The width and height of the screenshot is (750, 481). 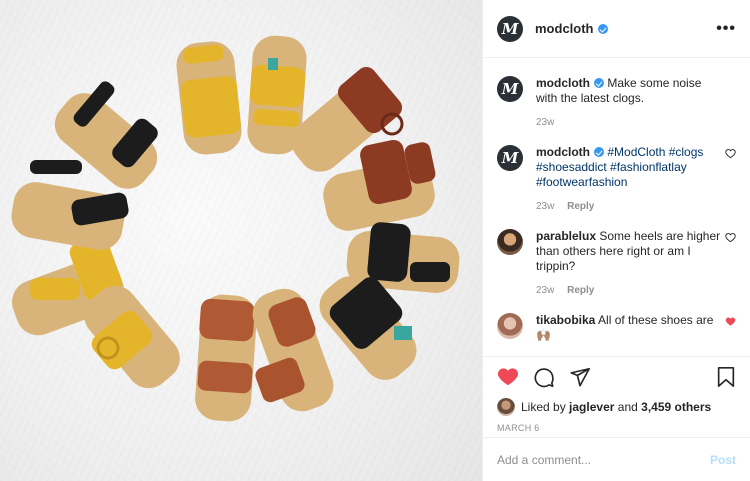 I want to click on comment-emoji: 🙌🏽, so click(x=543, y=335).